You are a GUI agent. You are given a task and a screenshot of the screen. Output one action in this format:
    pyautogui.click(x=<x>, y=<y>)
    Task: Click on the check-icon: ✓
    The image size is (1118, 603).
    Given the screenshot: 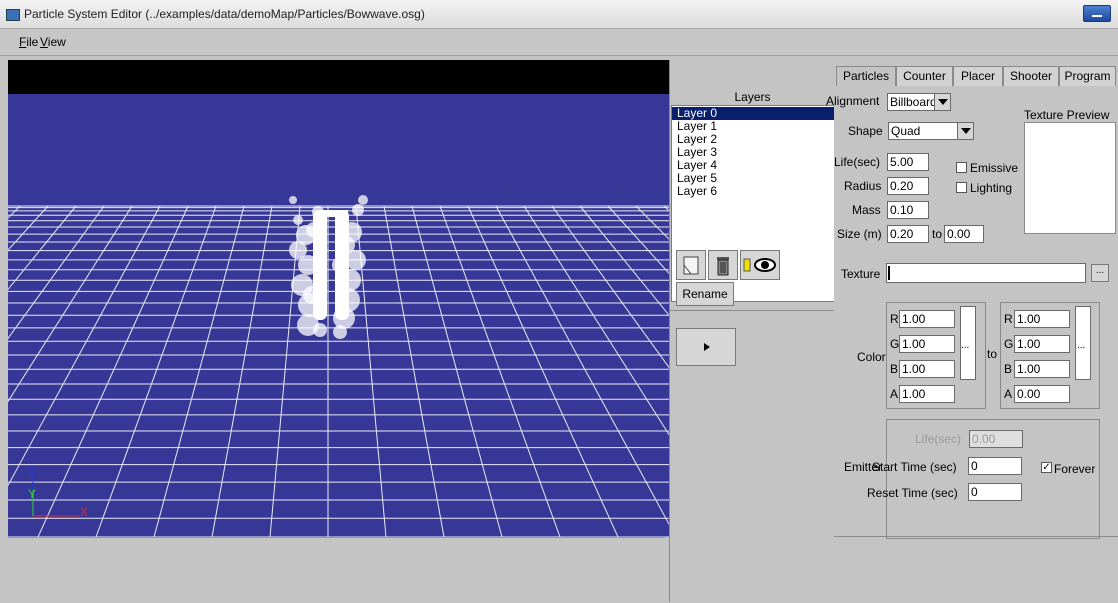 What is the action you would take?
    pyautogui.click(x=1046, y=467)
    